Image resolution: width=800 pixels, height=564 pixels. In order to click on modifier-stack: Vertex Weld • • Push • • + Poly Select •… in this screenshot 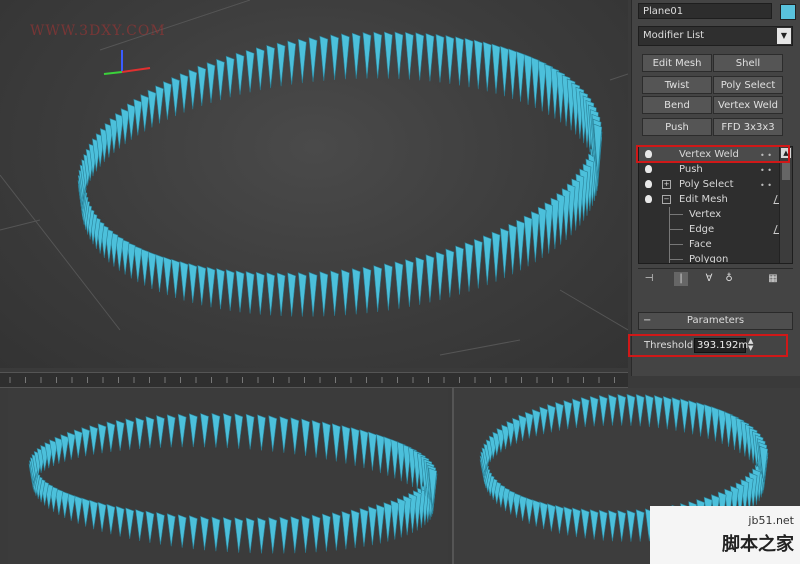, I will do `click(715, 205)`.